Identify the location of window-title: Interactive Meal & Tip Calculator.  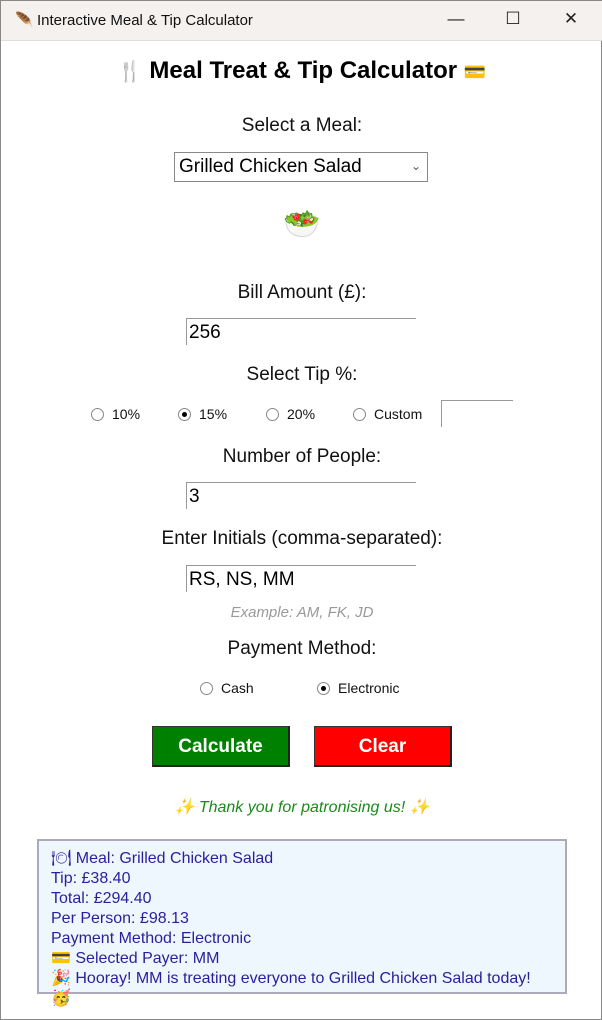
(145, 20).